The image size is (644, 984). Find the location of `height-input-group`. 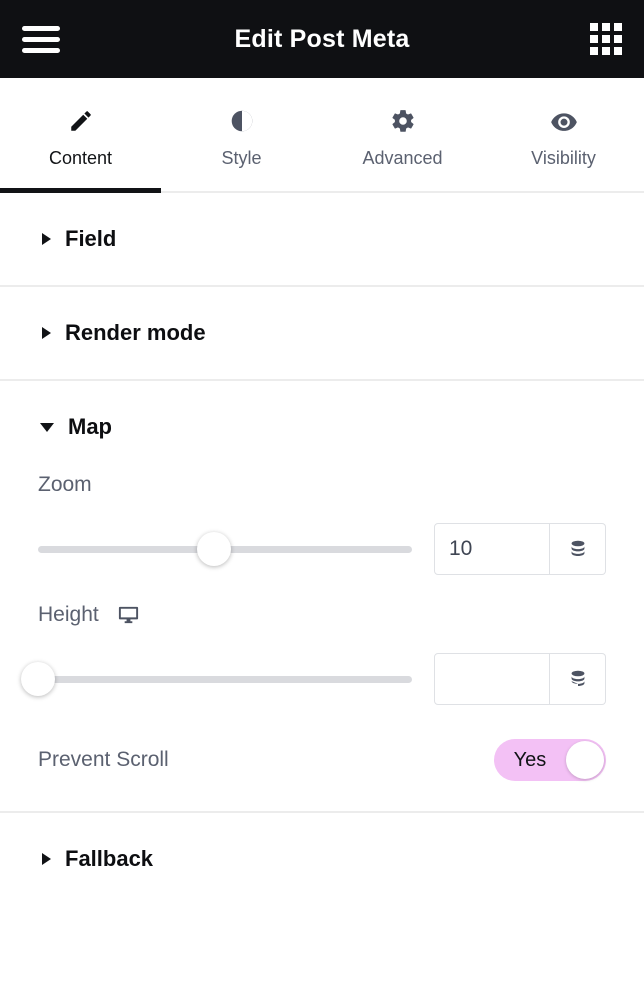

height-input-group is located at coordinates (520, 679).